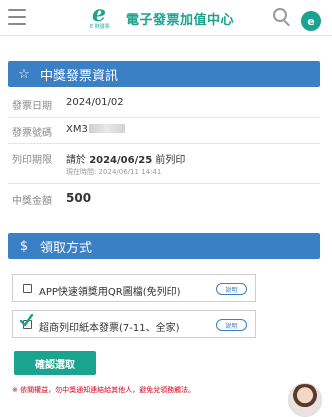  What do you see at coordinates (79, 76) in the screenshot?
I see `invoice-info-title: 中獎發票資訊` at bounding box center [79, 76].